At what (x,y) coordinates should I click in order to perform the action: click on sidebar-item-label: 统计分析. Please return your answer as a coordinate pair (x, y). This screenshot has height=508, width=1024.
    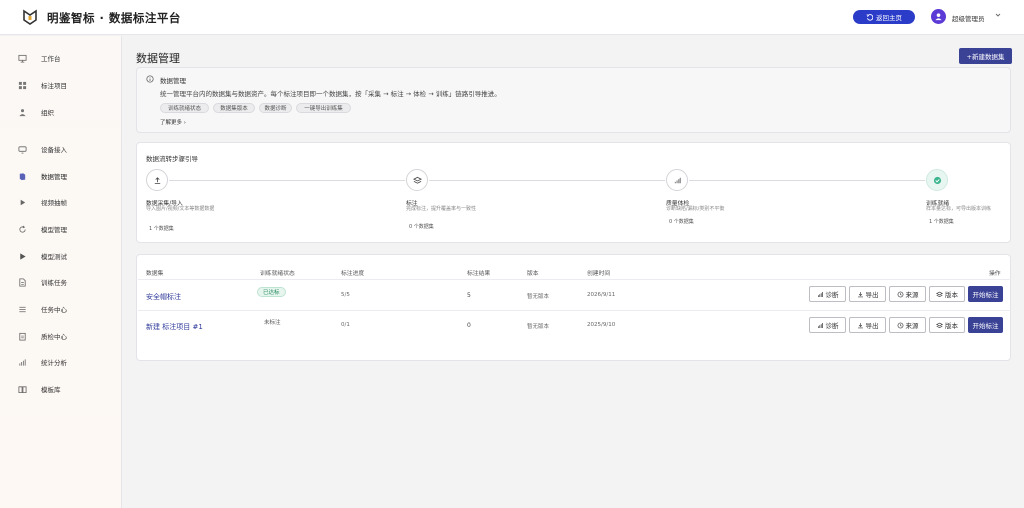
    Looking at the image, I should click on (54, 363).